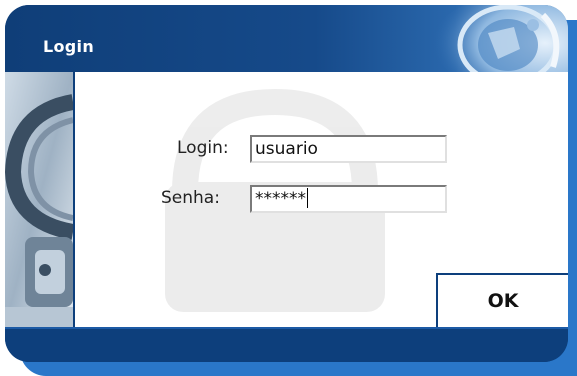 The height and width of the screenshot is (376, 577). I want to click on decorative-globe-icon, so click(500, 38).